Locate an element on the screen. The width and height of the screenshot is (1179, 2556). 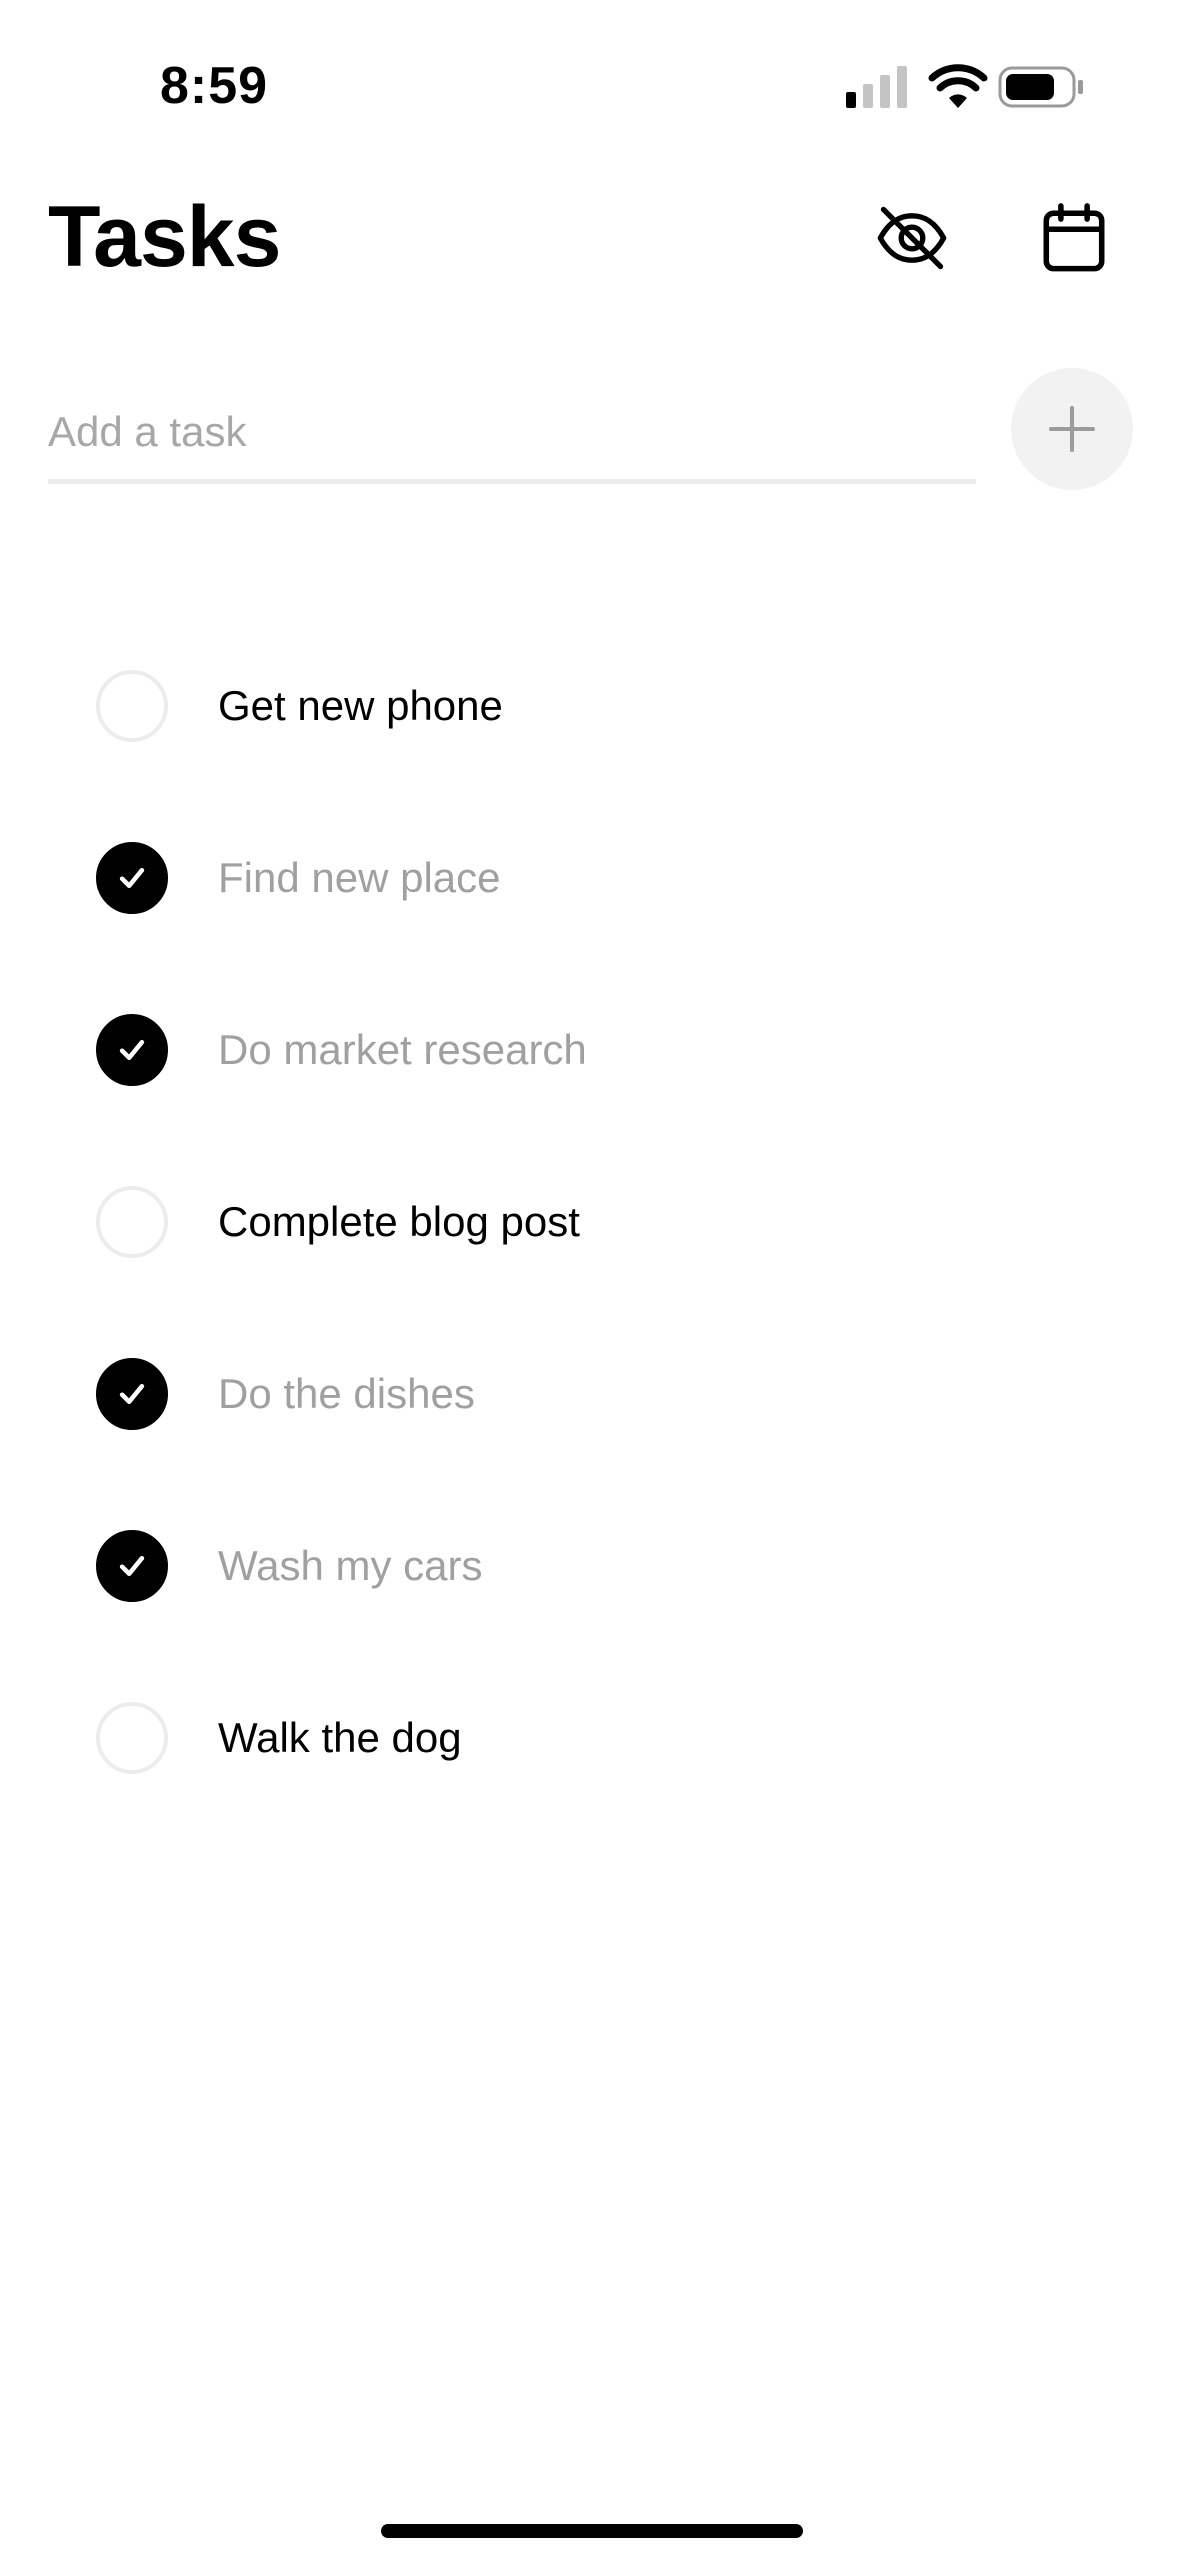
calendar-icon is located at coordinates (1074, 237).